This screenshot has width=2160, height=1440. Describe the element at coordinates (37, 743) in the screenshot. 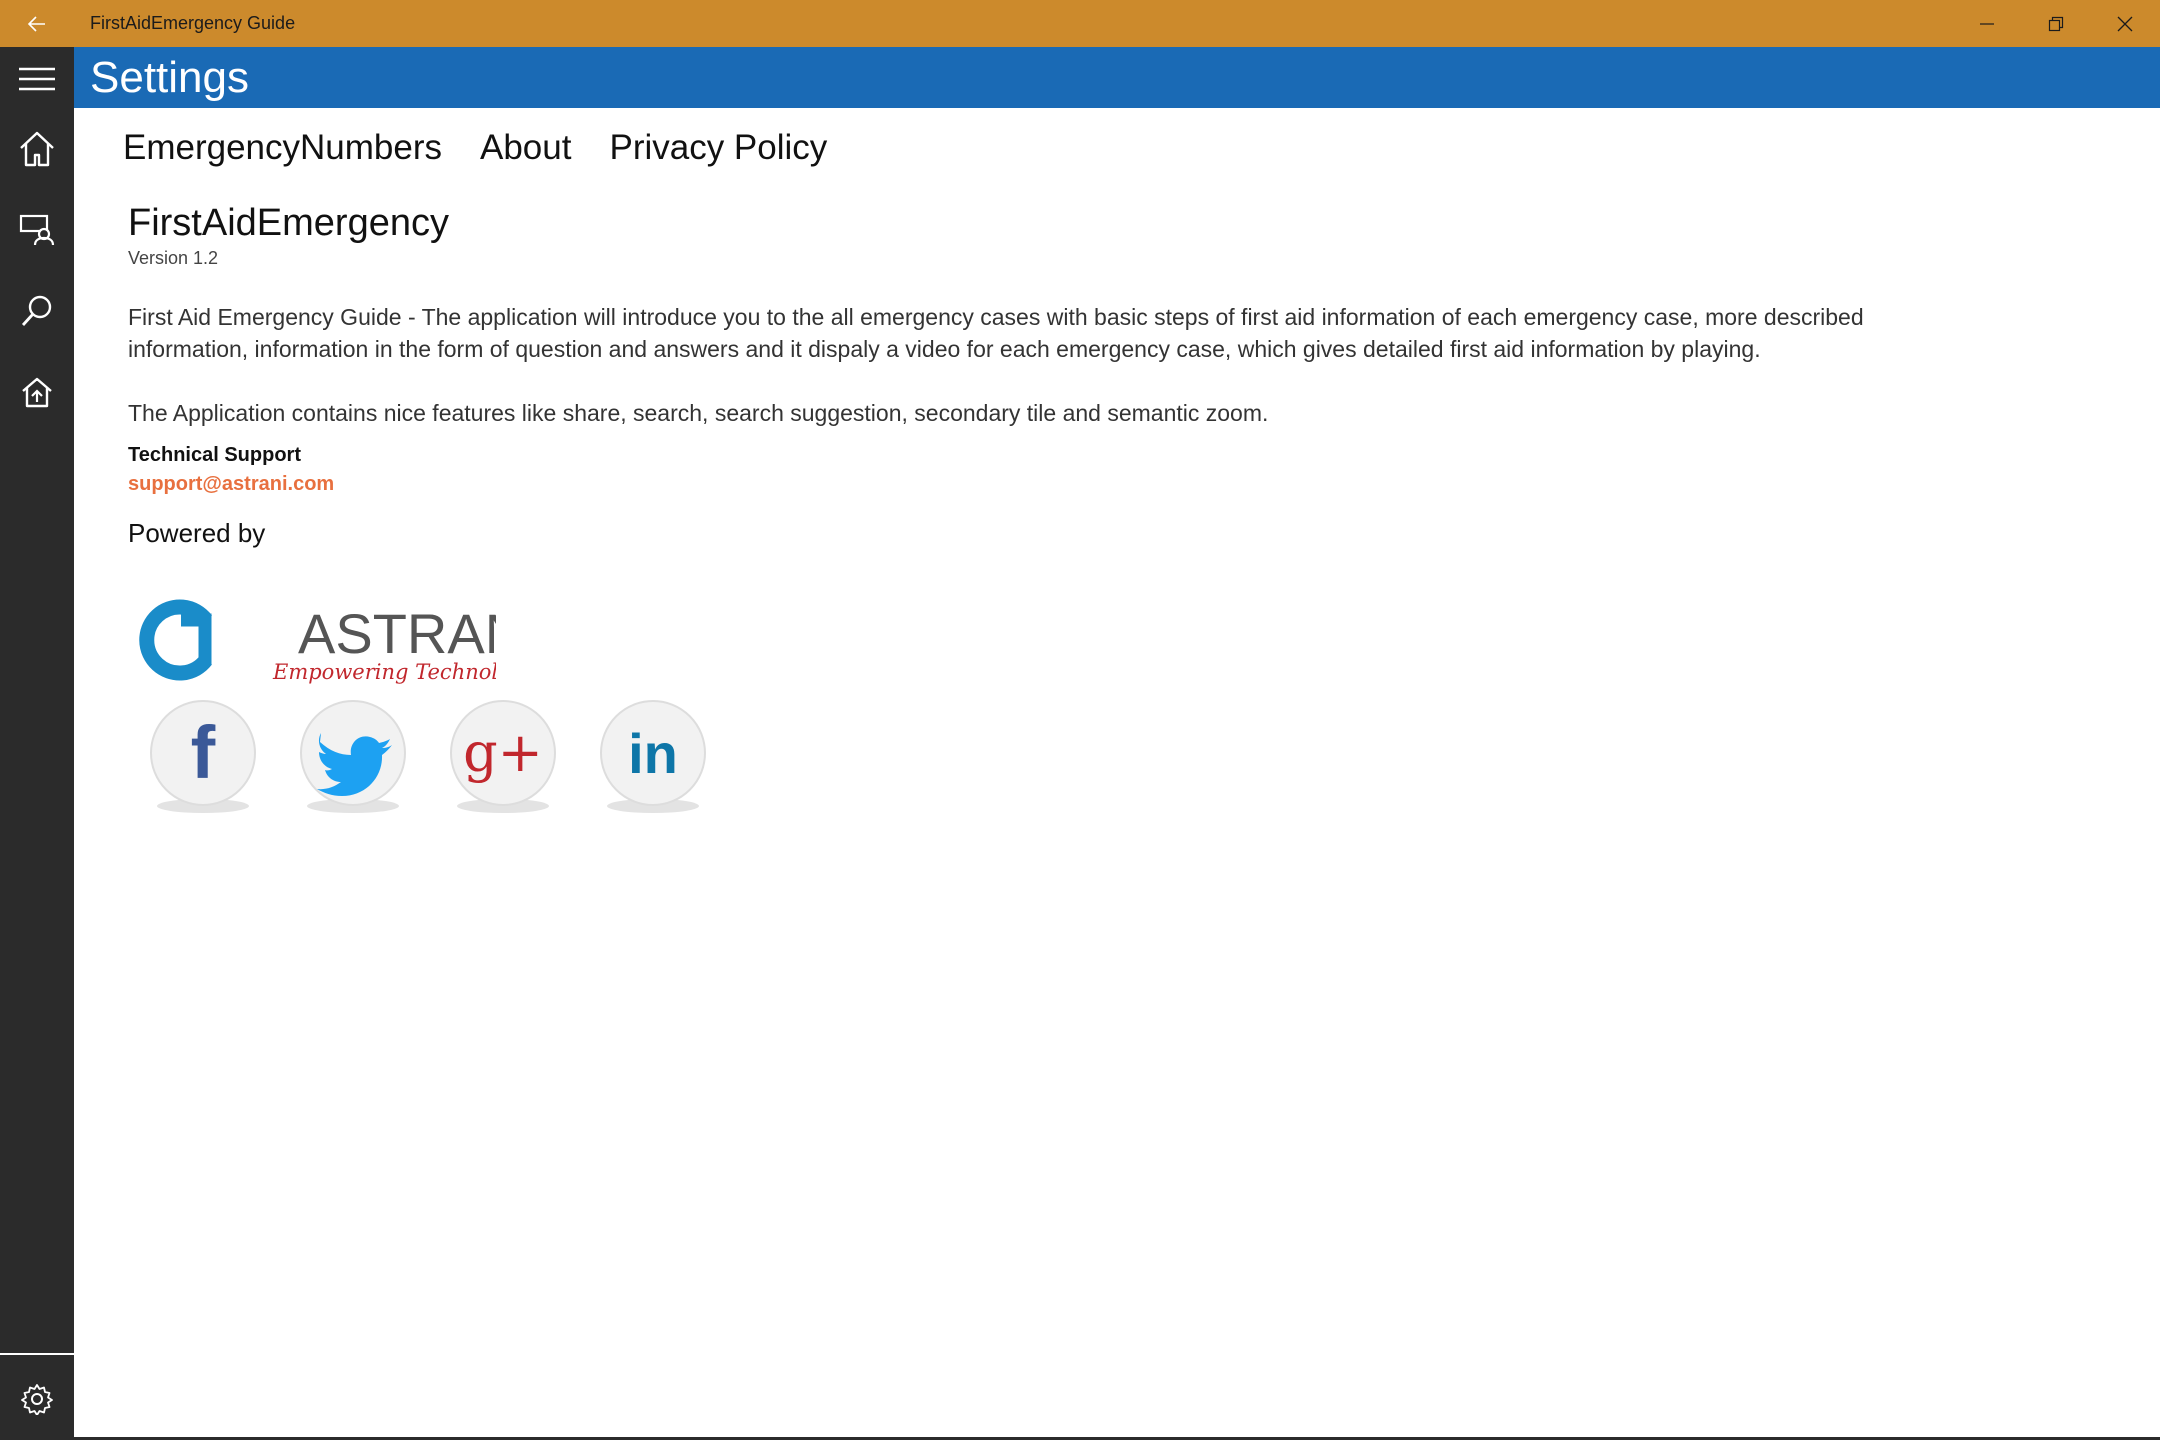

I see `nav-sidebar` at that location.